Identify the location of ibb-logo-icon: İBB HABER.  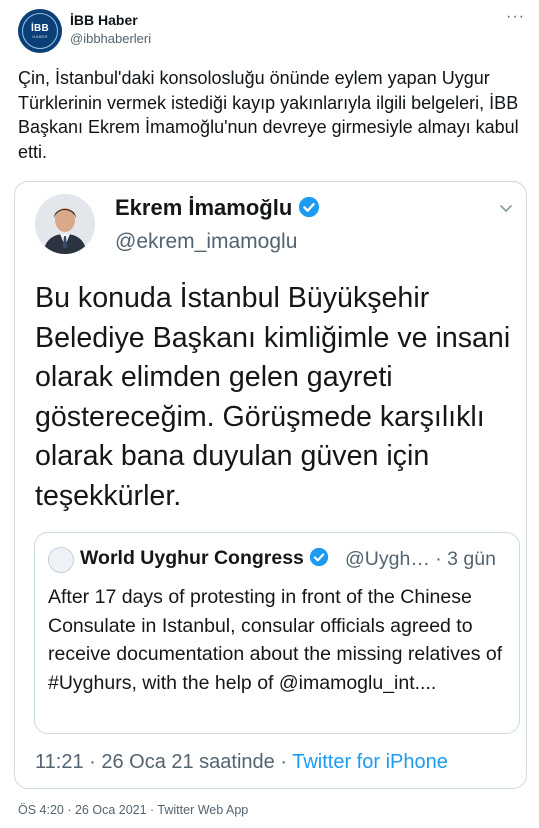
(40, 31).